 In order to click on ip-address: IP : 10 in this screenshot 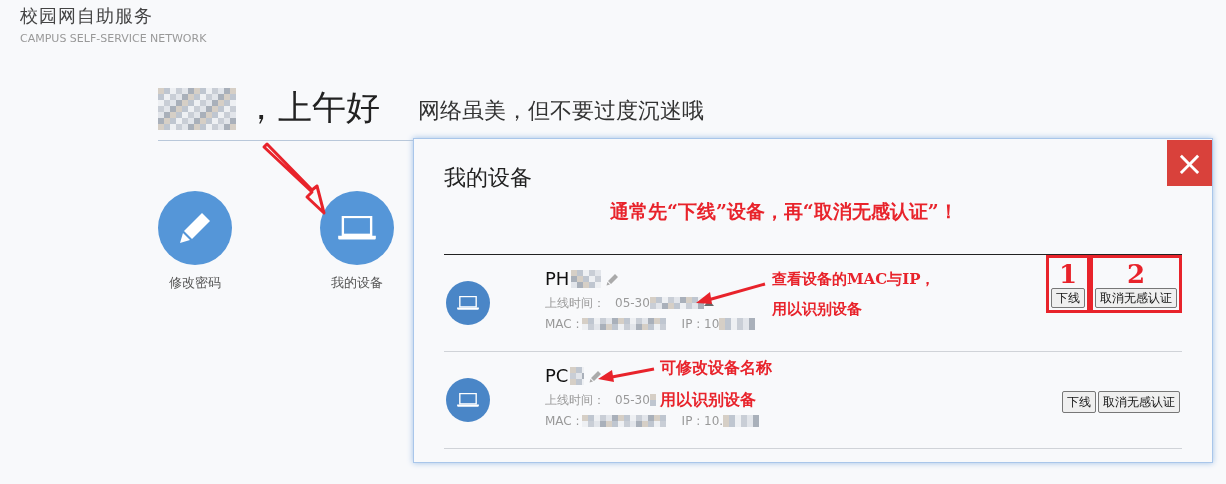, I will do `click(700, 324)`.